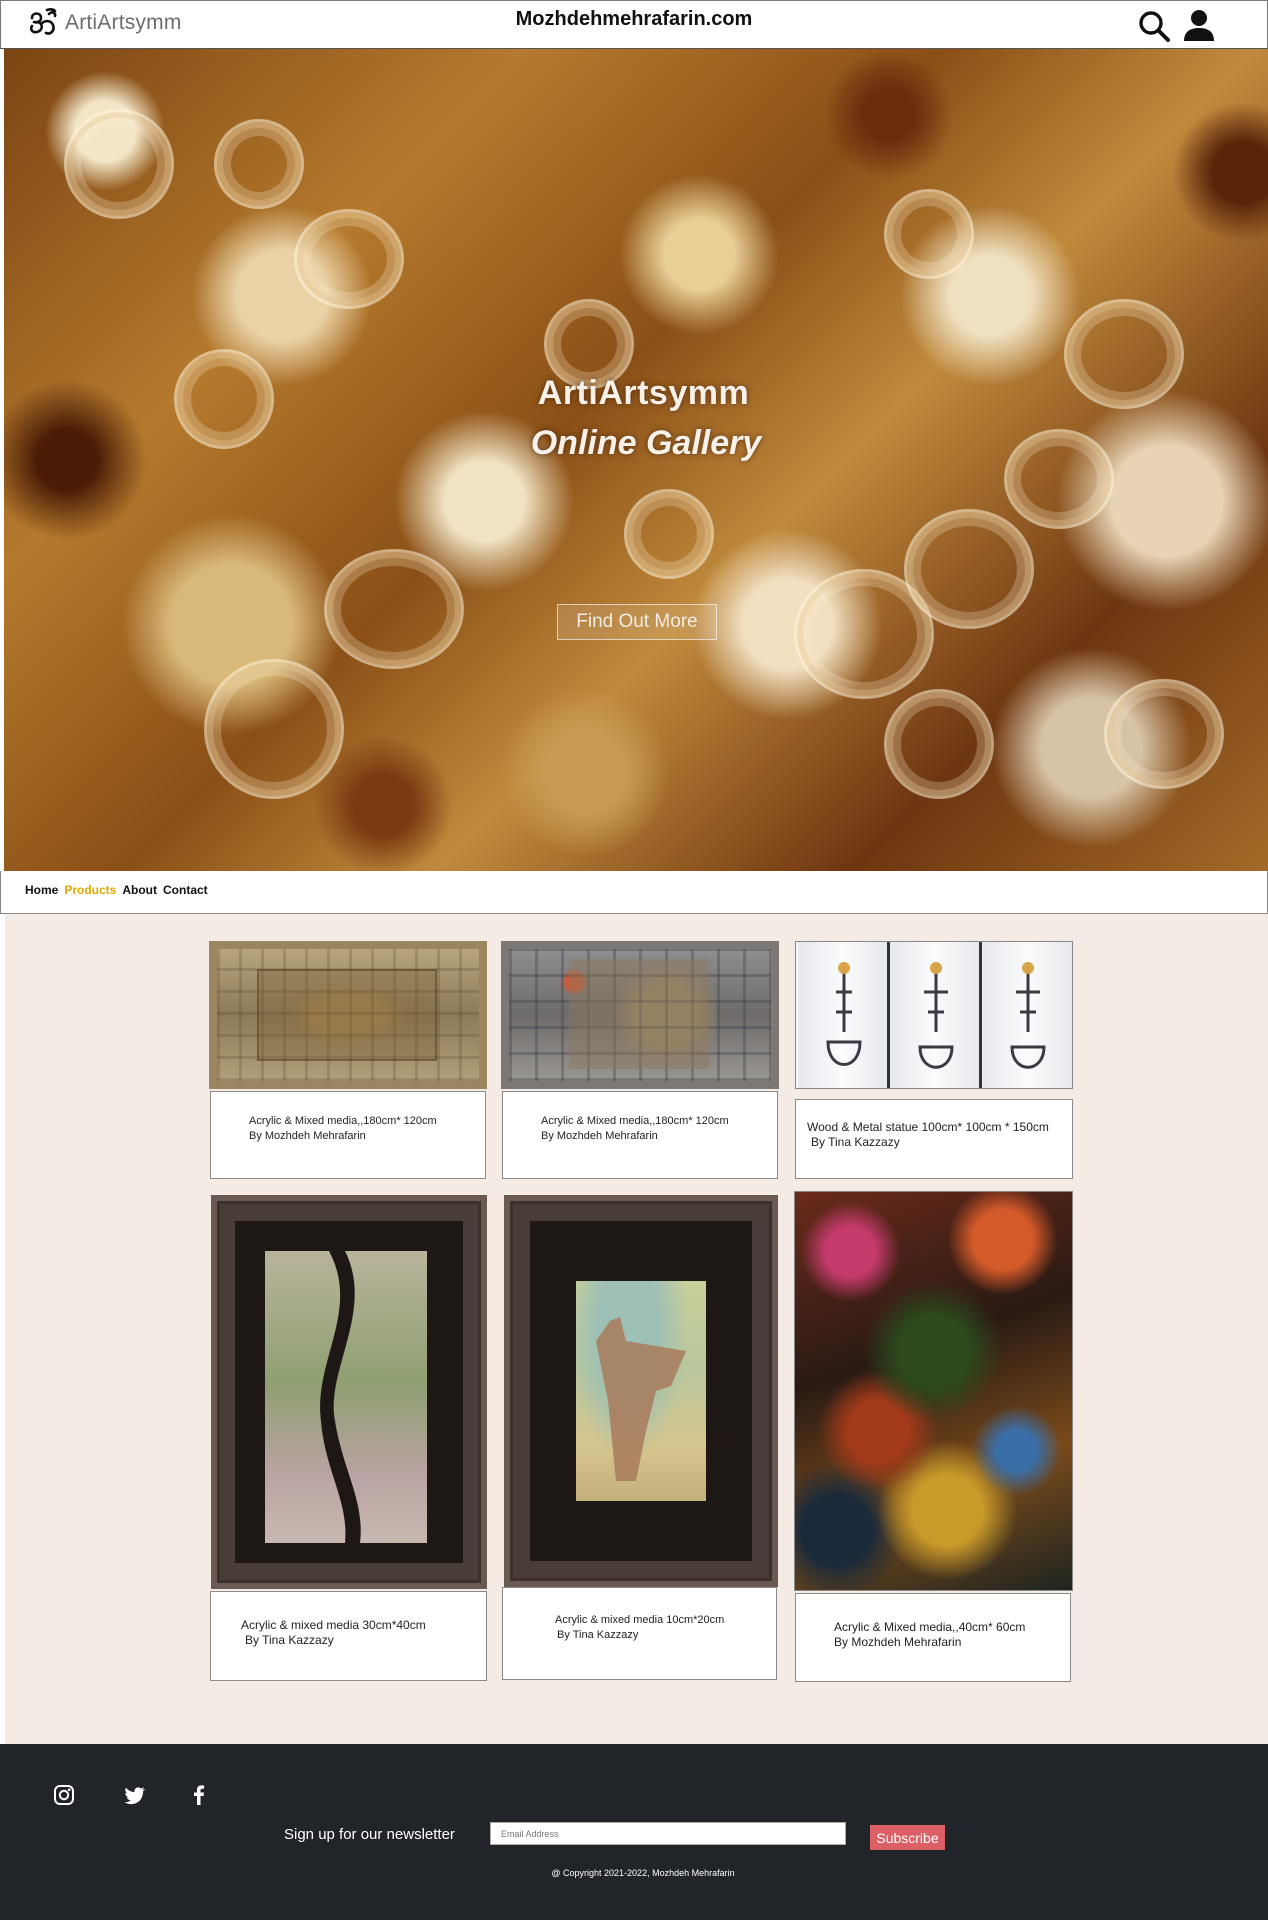 Image resolution: width=1268 pixels, height=1920 pixels. Describe the element at coordinates (333, 1625) in the screenshot. I see `product-title: Acrylic & mixed media 30cm*40cm` at that location.